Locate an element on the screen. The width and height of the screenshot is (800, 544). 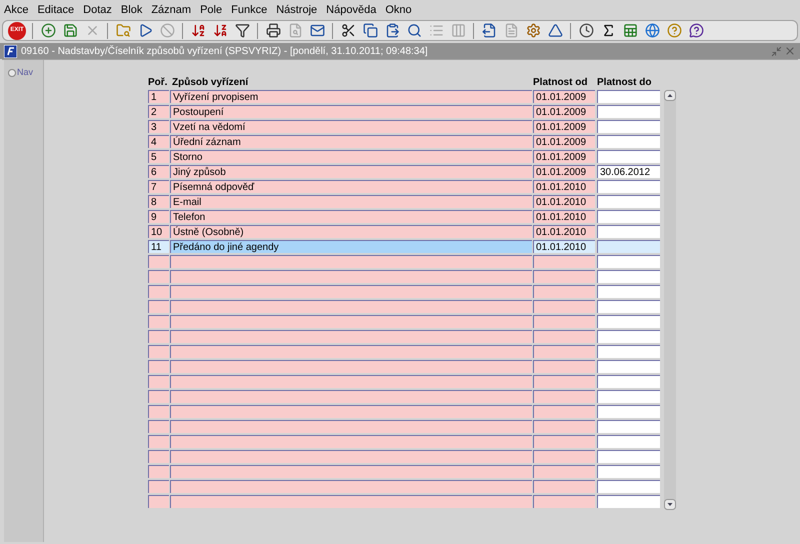
table-cell: Vzetí na vědomí is located at coordinates (351, 126).